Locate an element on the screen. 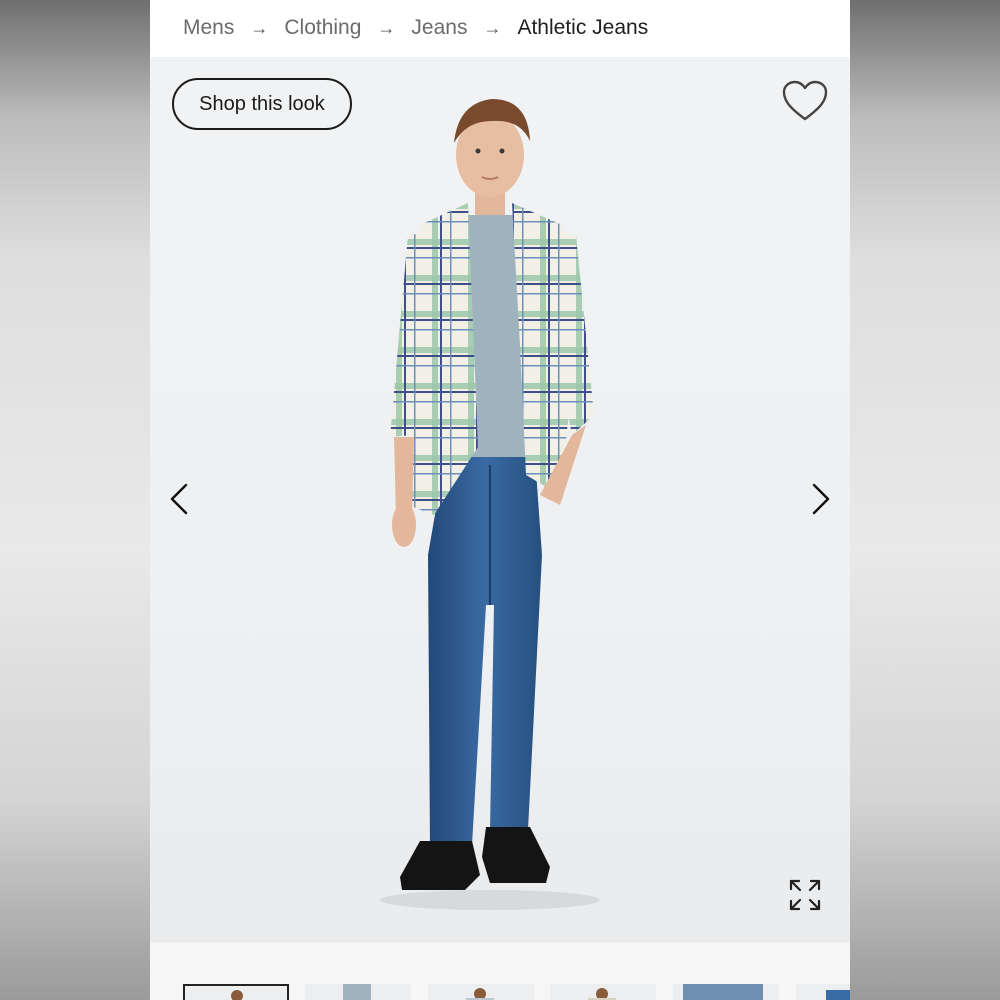  shop-this-look-button: Shop this look is located at coordinates (262, 104).